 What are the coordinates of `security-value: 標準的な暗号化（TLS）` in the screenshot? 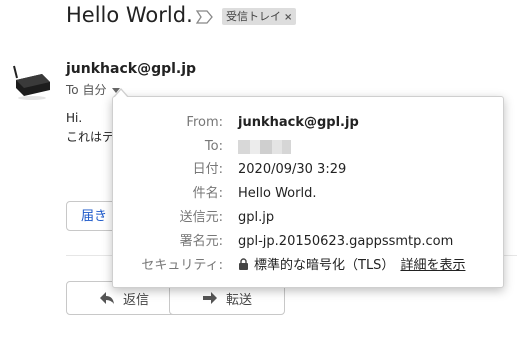 It's located at (324, 265).